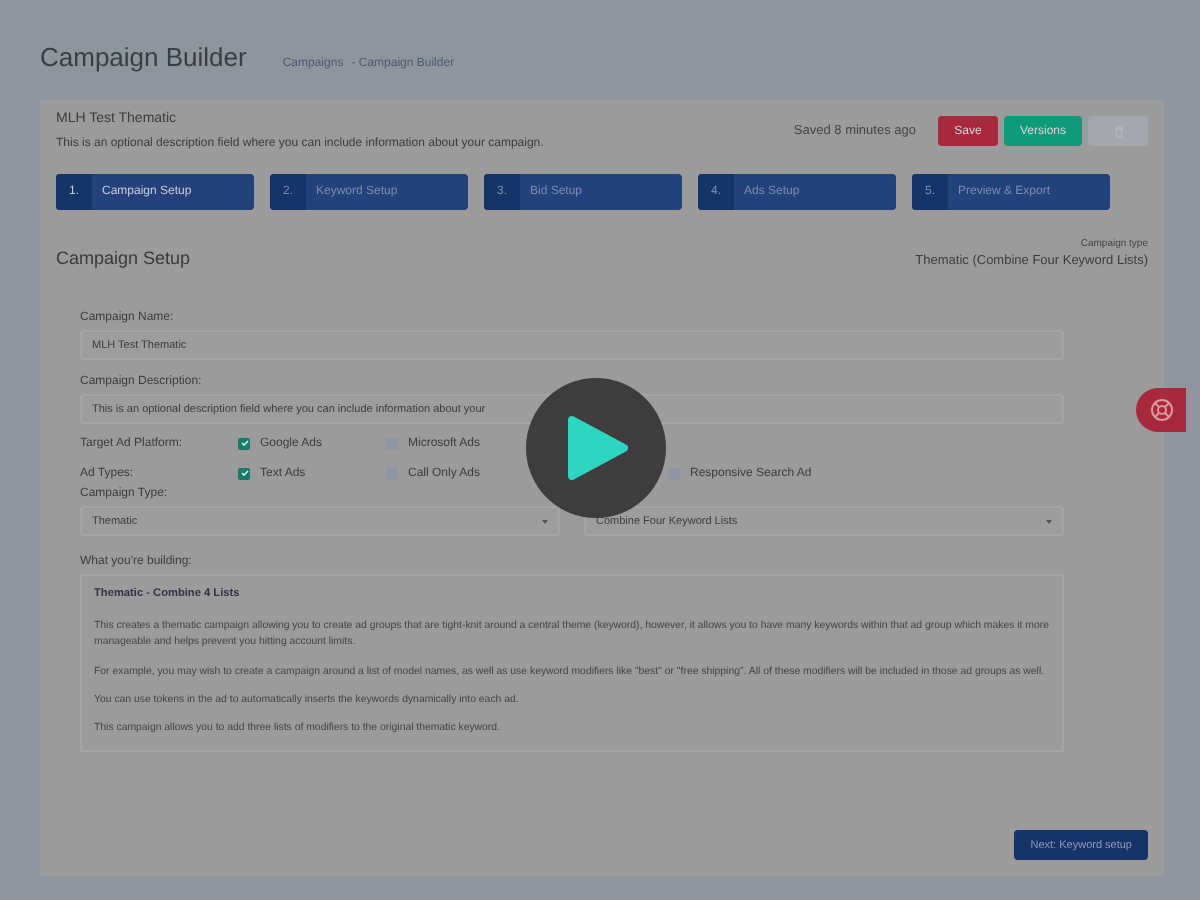 The height and width of the screenshot is (900, 1200). I want to click on caret-icon, so click(1049, 521).